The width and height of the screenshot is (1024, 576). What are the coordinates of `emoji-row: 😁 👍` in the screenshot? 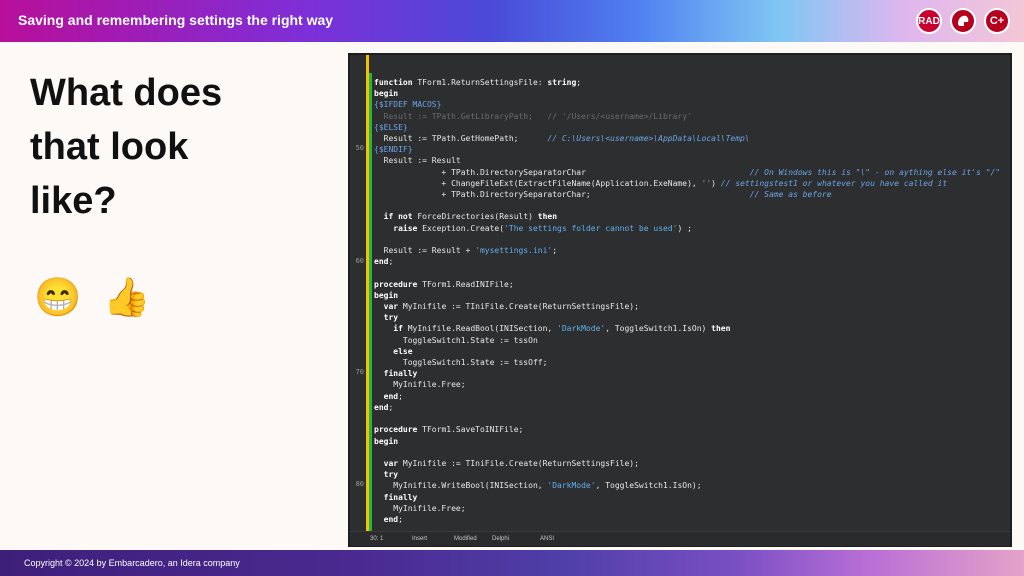 It's located at (92, 298).